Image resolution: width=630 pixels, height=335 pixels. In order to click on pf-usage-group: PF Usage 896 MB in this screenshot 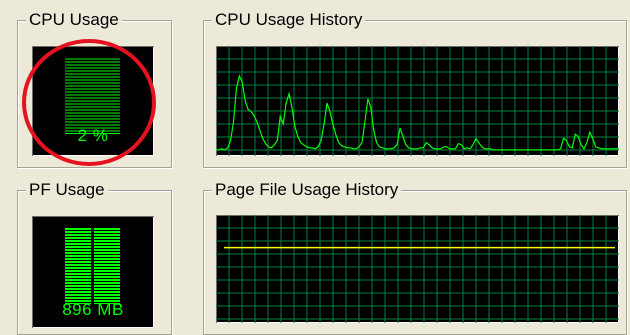, I will do `click(94, 257)`.